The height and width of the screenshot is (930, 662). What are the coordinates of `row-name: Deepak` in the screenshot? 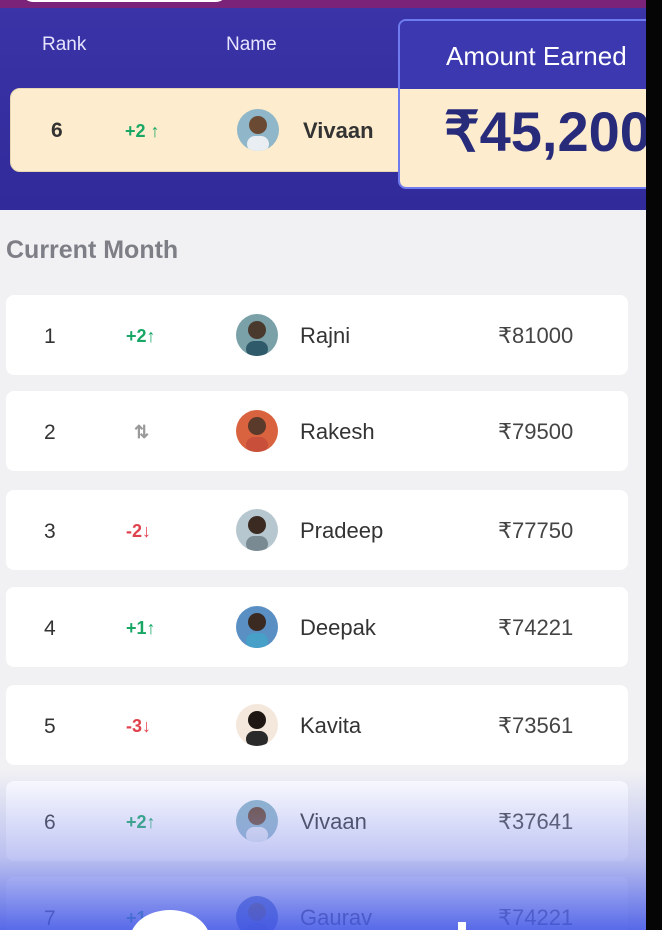 It's located at (338, 627).